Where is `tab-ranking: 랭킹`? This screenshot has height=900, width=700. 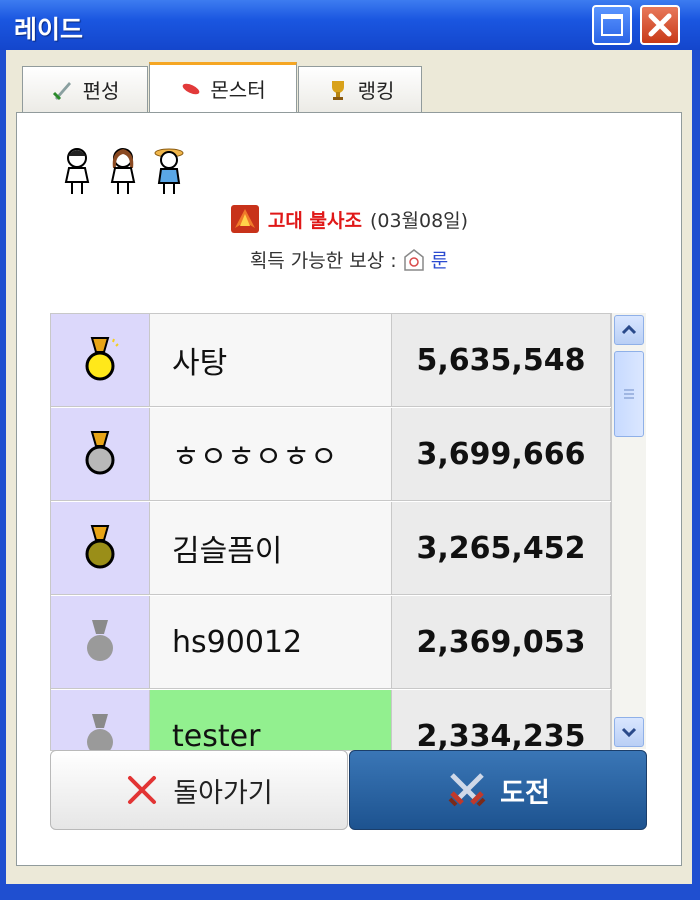 tab-ranking: 랭킹 is located at coordinates (360, 89).